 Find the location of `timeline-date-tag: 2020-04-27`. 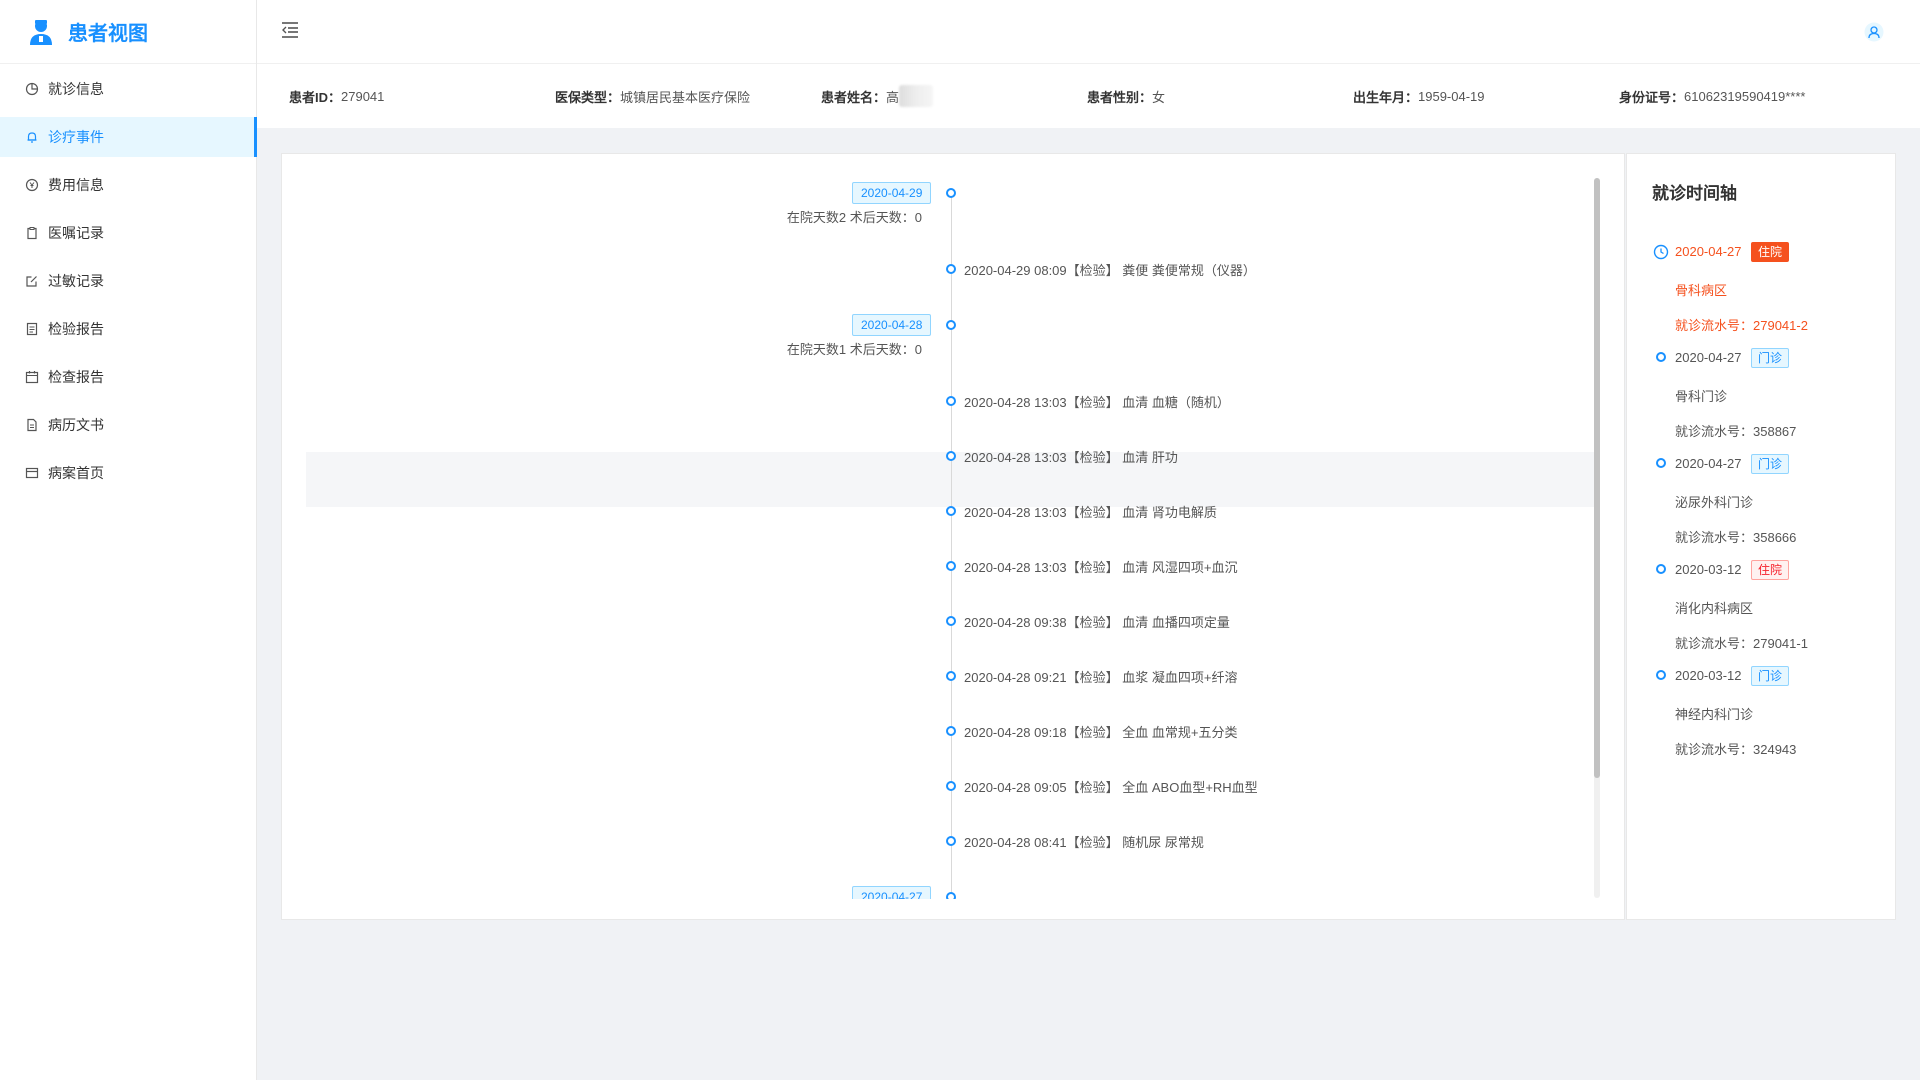

timeline-date-tag: 2020-04-27 is located at coordinates (892, 892).